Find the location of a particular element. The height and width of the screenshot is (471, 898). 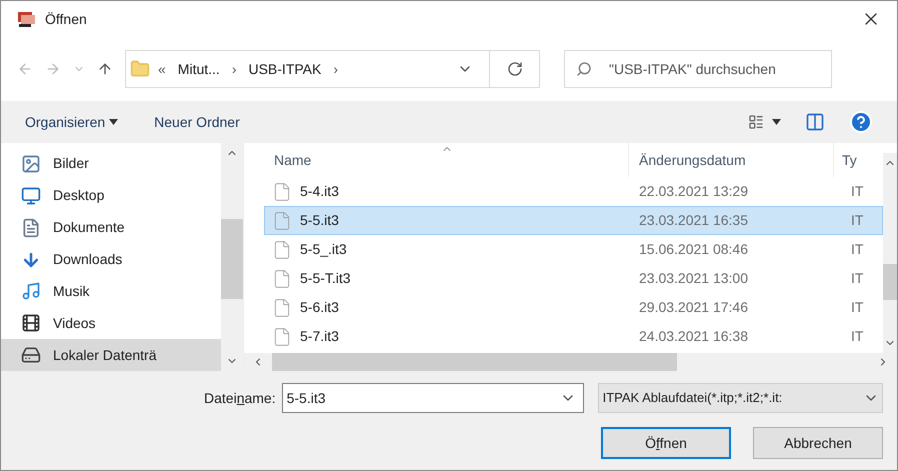

column-header: Name is located at coordinates (436, 160).